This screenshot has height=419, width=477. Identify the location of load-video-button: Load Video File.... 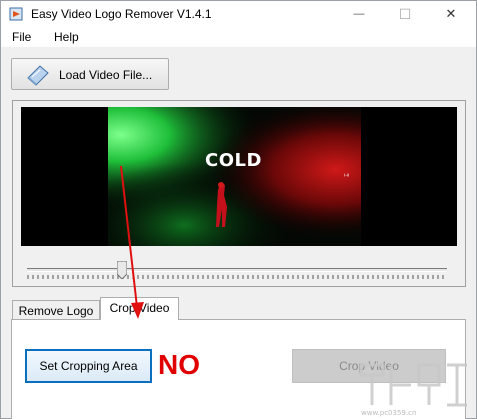
(90, 74).